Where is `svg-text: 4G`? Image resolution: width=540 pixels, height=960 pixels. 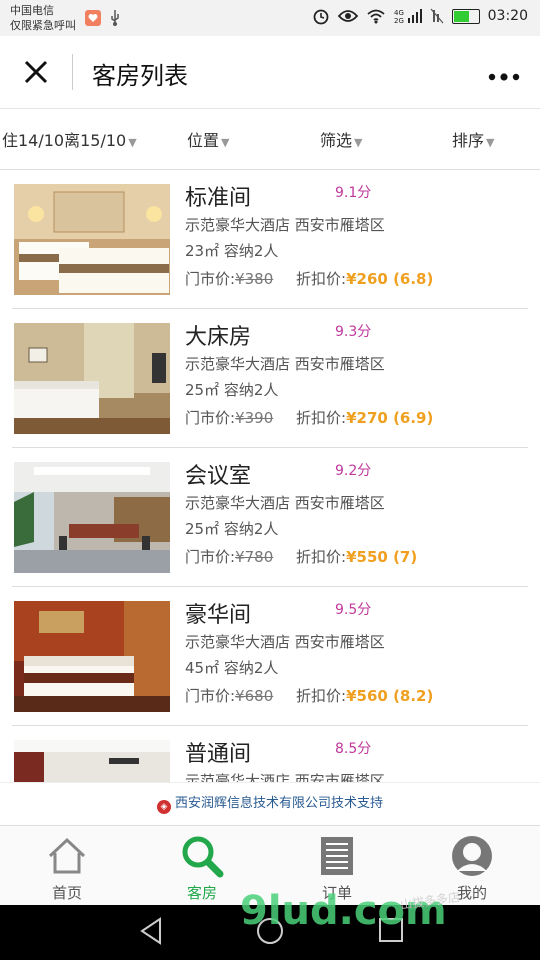
svg-text: 4G is located at coordinates (399, 13).